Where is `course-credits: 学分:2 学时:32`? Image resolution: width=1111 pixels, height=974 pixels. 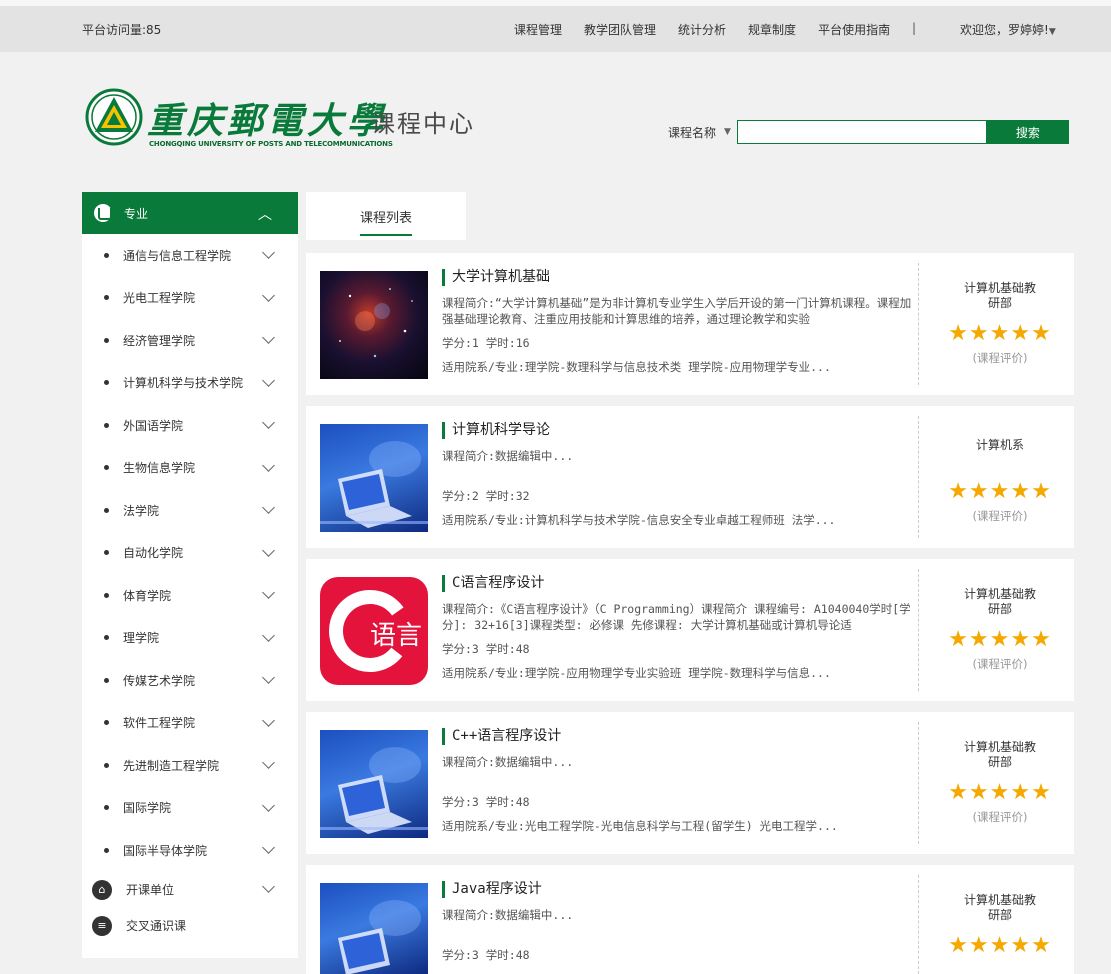
course-credits: 学分:2 学时:32 is located at coordinates (486, 496).